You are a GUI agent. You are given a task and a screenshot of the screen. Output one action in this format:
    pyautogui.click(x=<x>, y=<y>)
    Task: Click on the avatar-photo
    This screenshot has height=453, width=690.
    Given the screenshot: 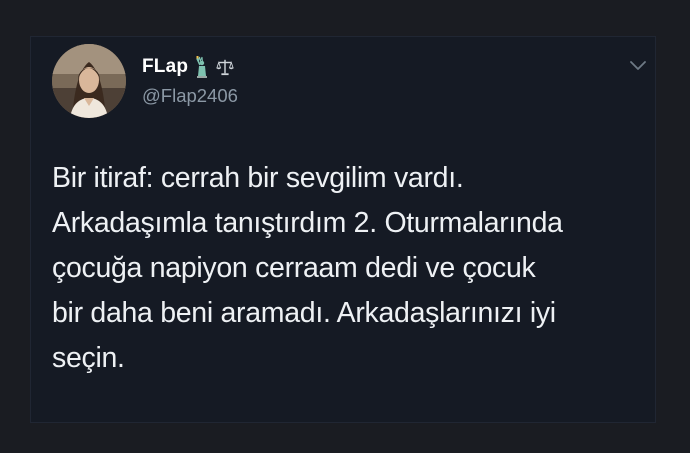 What is the action you would take?
    pyautogui.click(x=89, y=81)
    